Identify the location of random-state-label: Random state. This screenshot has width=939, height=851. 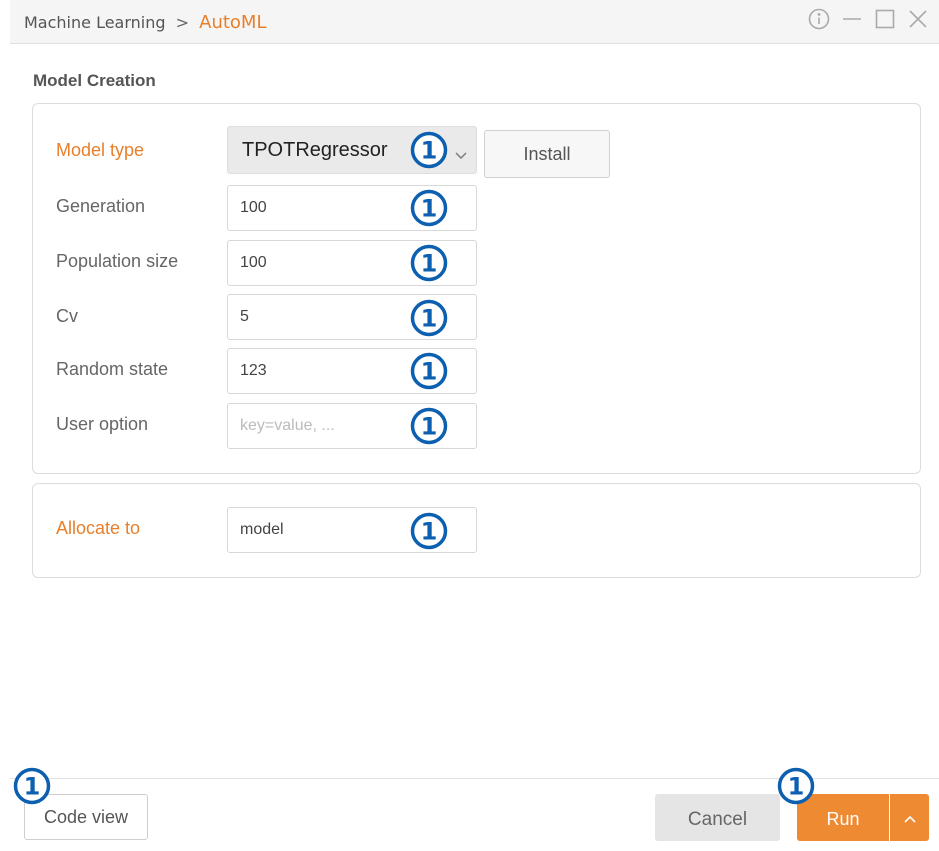
(112, 369).